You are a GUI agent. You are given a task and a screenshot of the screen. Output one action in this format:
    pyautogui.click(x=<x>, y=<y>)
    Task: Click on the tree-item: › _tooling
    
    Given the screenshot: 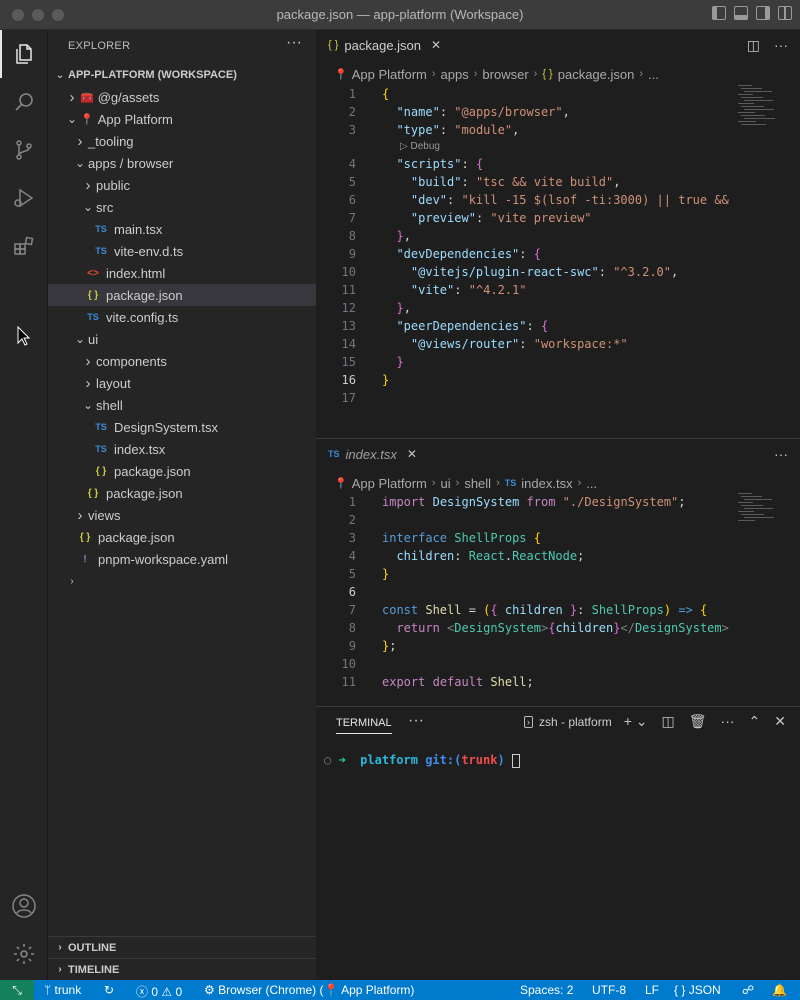 What is the action you would take?
    pyautogui.click(x=182, y=141)
    